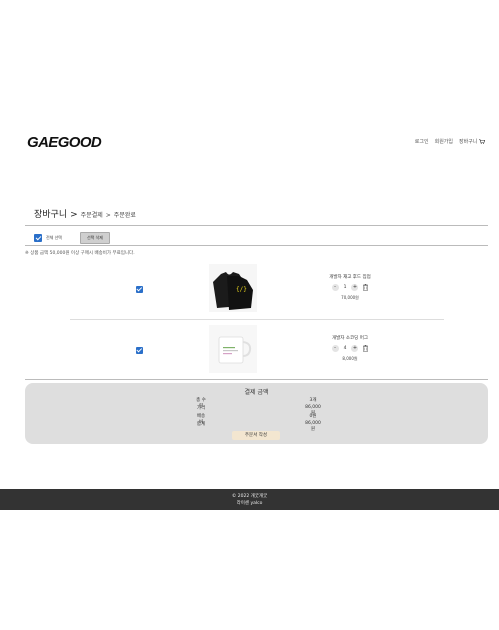 This screenshot has height=630, width=499. Describe the element at coordinates (249, 499) in the screenshot. I see `footer: © 2022 개굿개굿 라이센 yalco` at that location.